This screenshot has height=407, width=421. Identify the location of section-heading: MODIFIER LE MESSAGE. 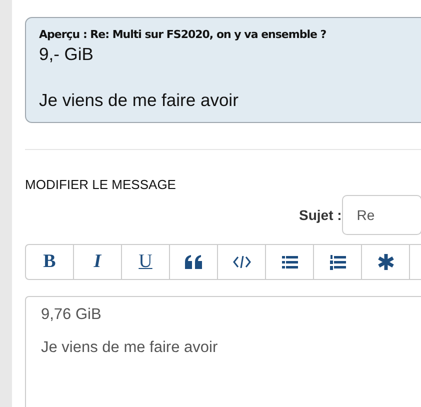
(101, 185).